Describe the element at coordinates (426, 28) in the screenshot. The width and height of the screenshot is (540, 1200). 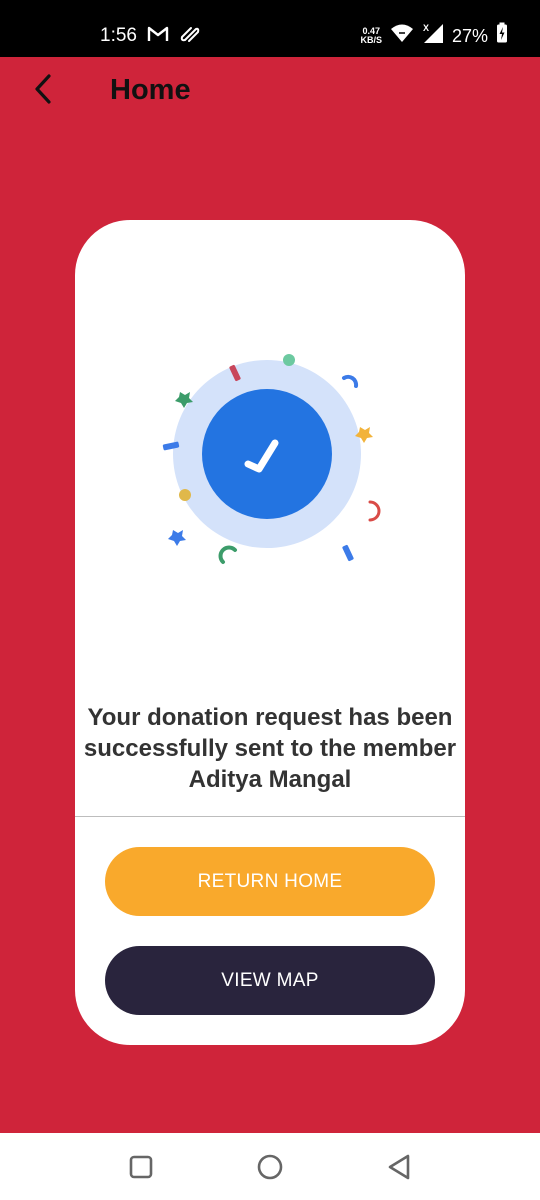
I see `svg-text: X` at that location.